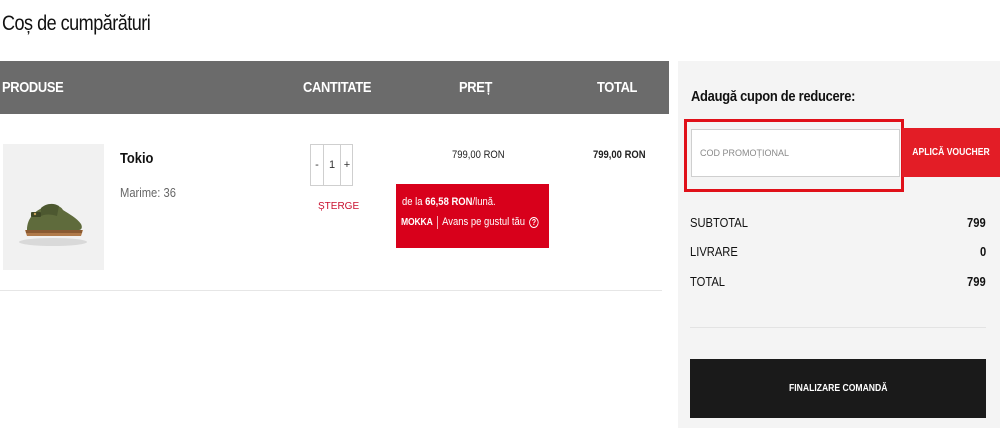 Image resolution: width=1000 pixels, height=428 pixels. What do you see at coordinates (708, 281) in the screenshot?
I see `total-label: TOTAL` at bounding box center [708, 281].